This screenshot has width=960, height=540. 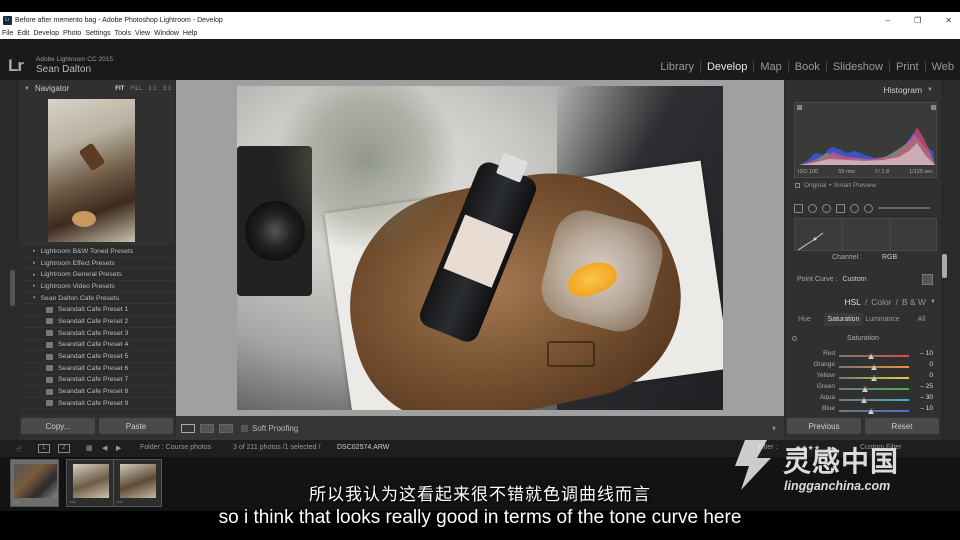 What do you see at coordinates (868, 208) in the screenshot?
I see `adjustment-brush-icon` at bounding box center [868, 208].